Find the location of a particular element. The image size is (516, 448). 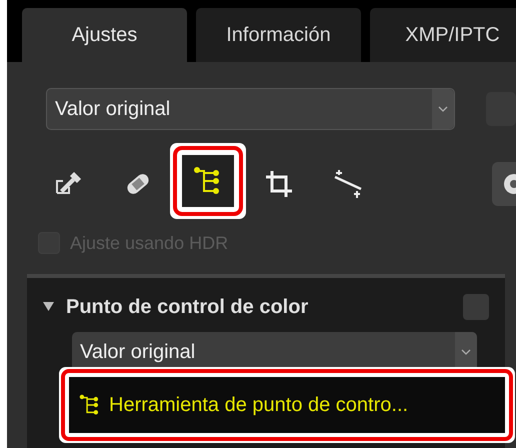

tab: Información is located at coordinates (278, 35).